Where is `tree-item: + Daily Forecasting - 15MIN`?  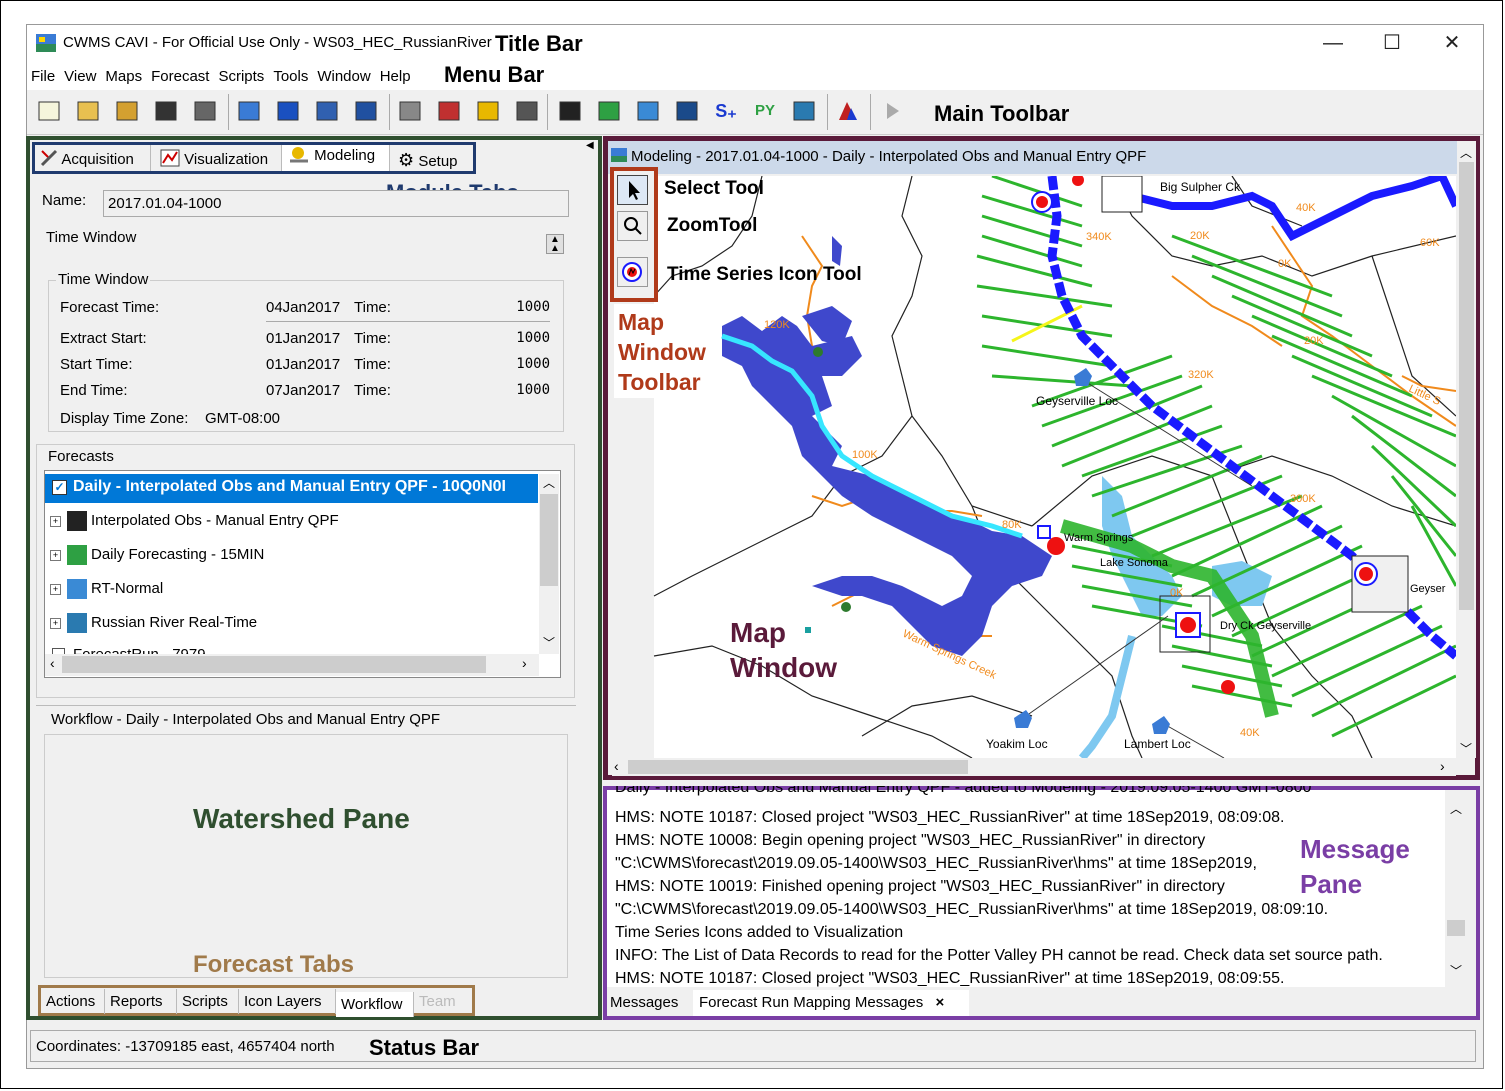 tree-item: + Daily Forecasting - 15MIN is located at coordinates (157, 555).